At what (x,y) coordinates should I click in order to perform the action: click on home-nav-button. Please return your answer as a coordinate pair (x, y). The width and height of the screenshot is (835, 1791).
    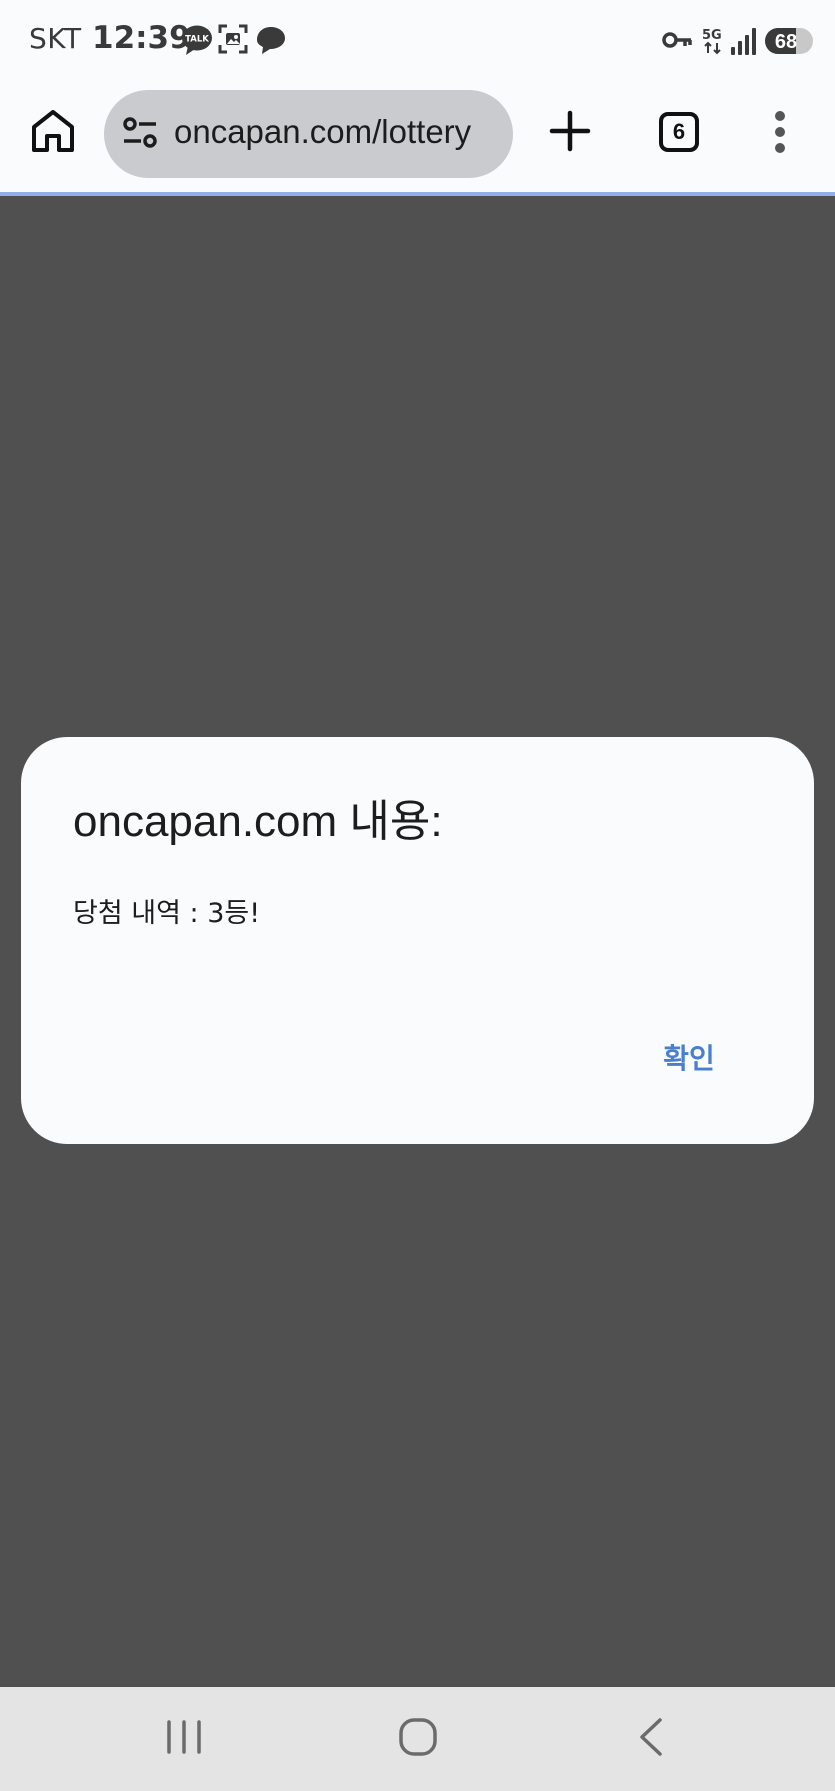
    Looking at the image, I should click on (418, 1739).